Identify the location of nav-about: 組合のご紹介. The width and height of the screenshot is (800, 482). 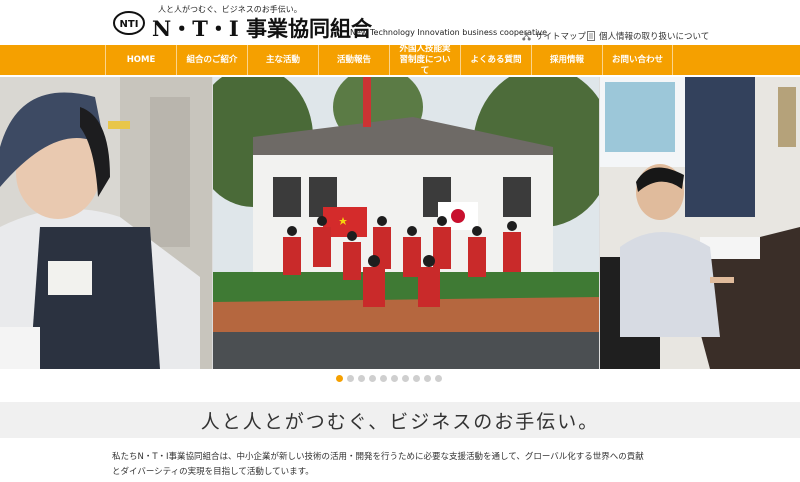
(211, 60).